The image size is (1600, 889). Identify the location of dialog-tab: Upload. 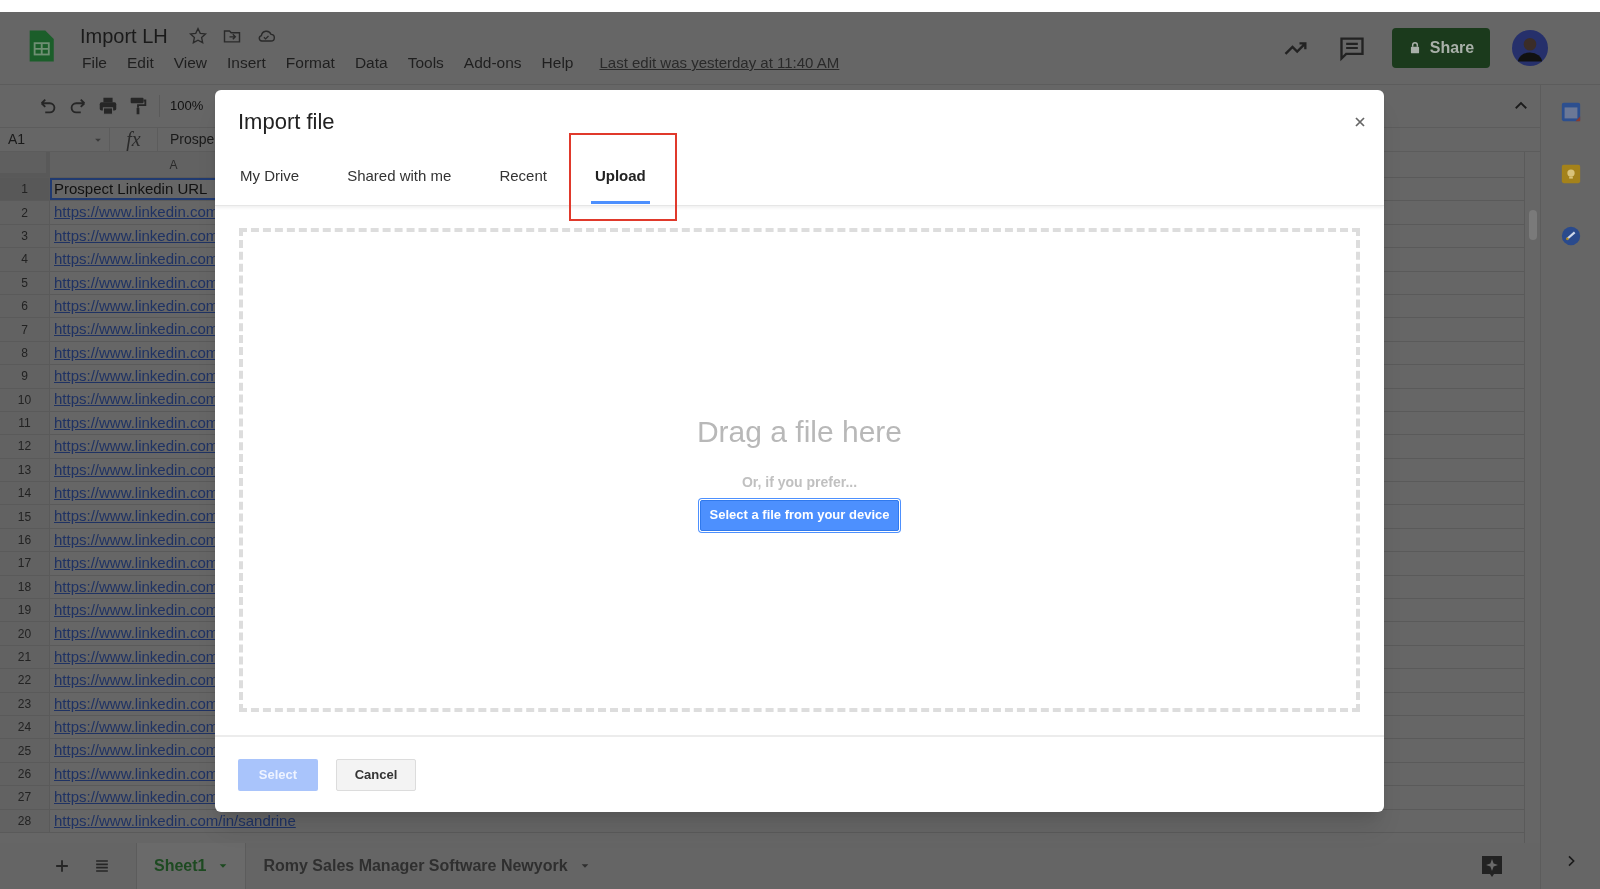
(620, 181).